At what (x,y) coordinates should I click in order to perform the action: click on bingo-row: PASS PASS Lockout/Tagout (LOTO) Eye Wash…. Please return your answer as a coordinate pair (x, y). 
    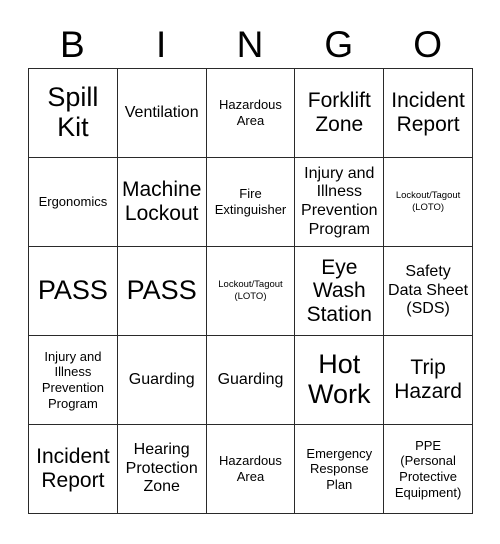
    Looking at the image, I should click on (251, 291).